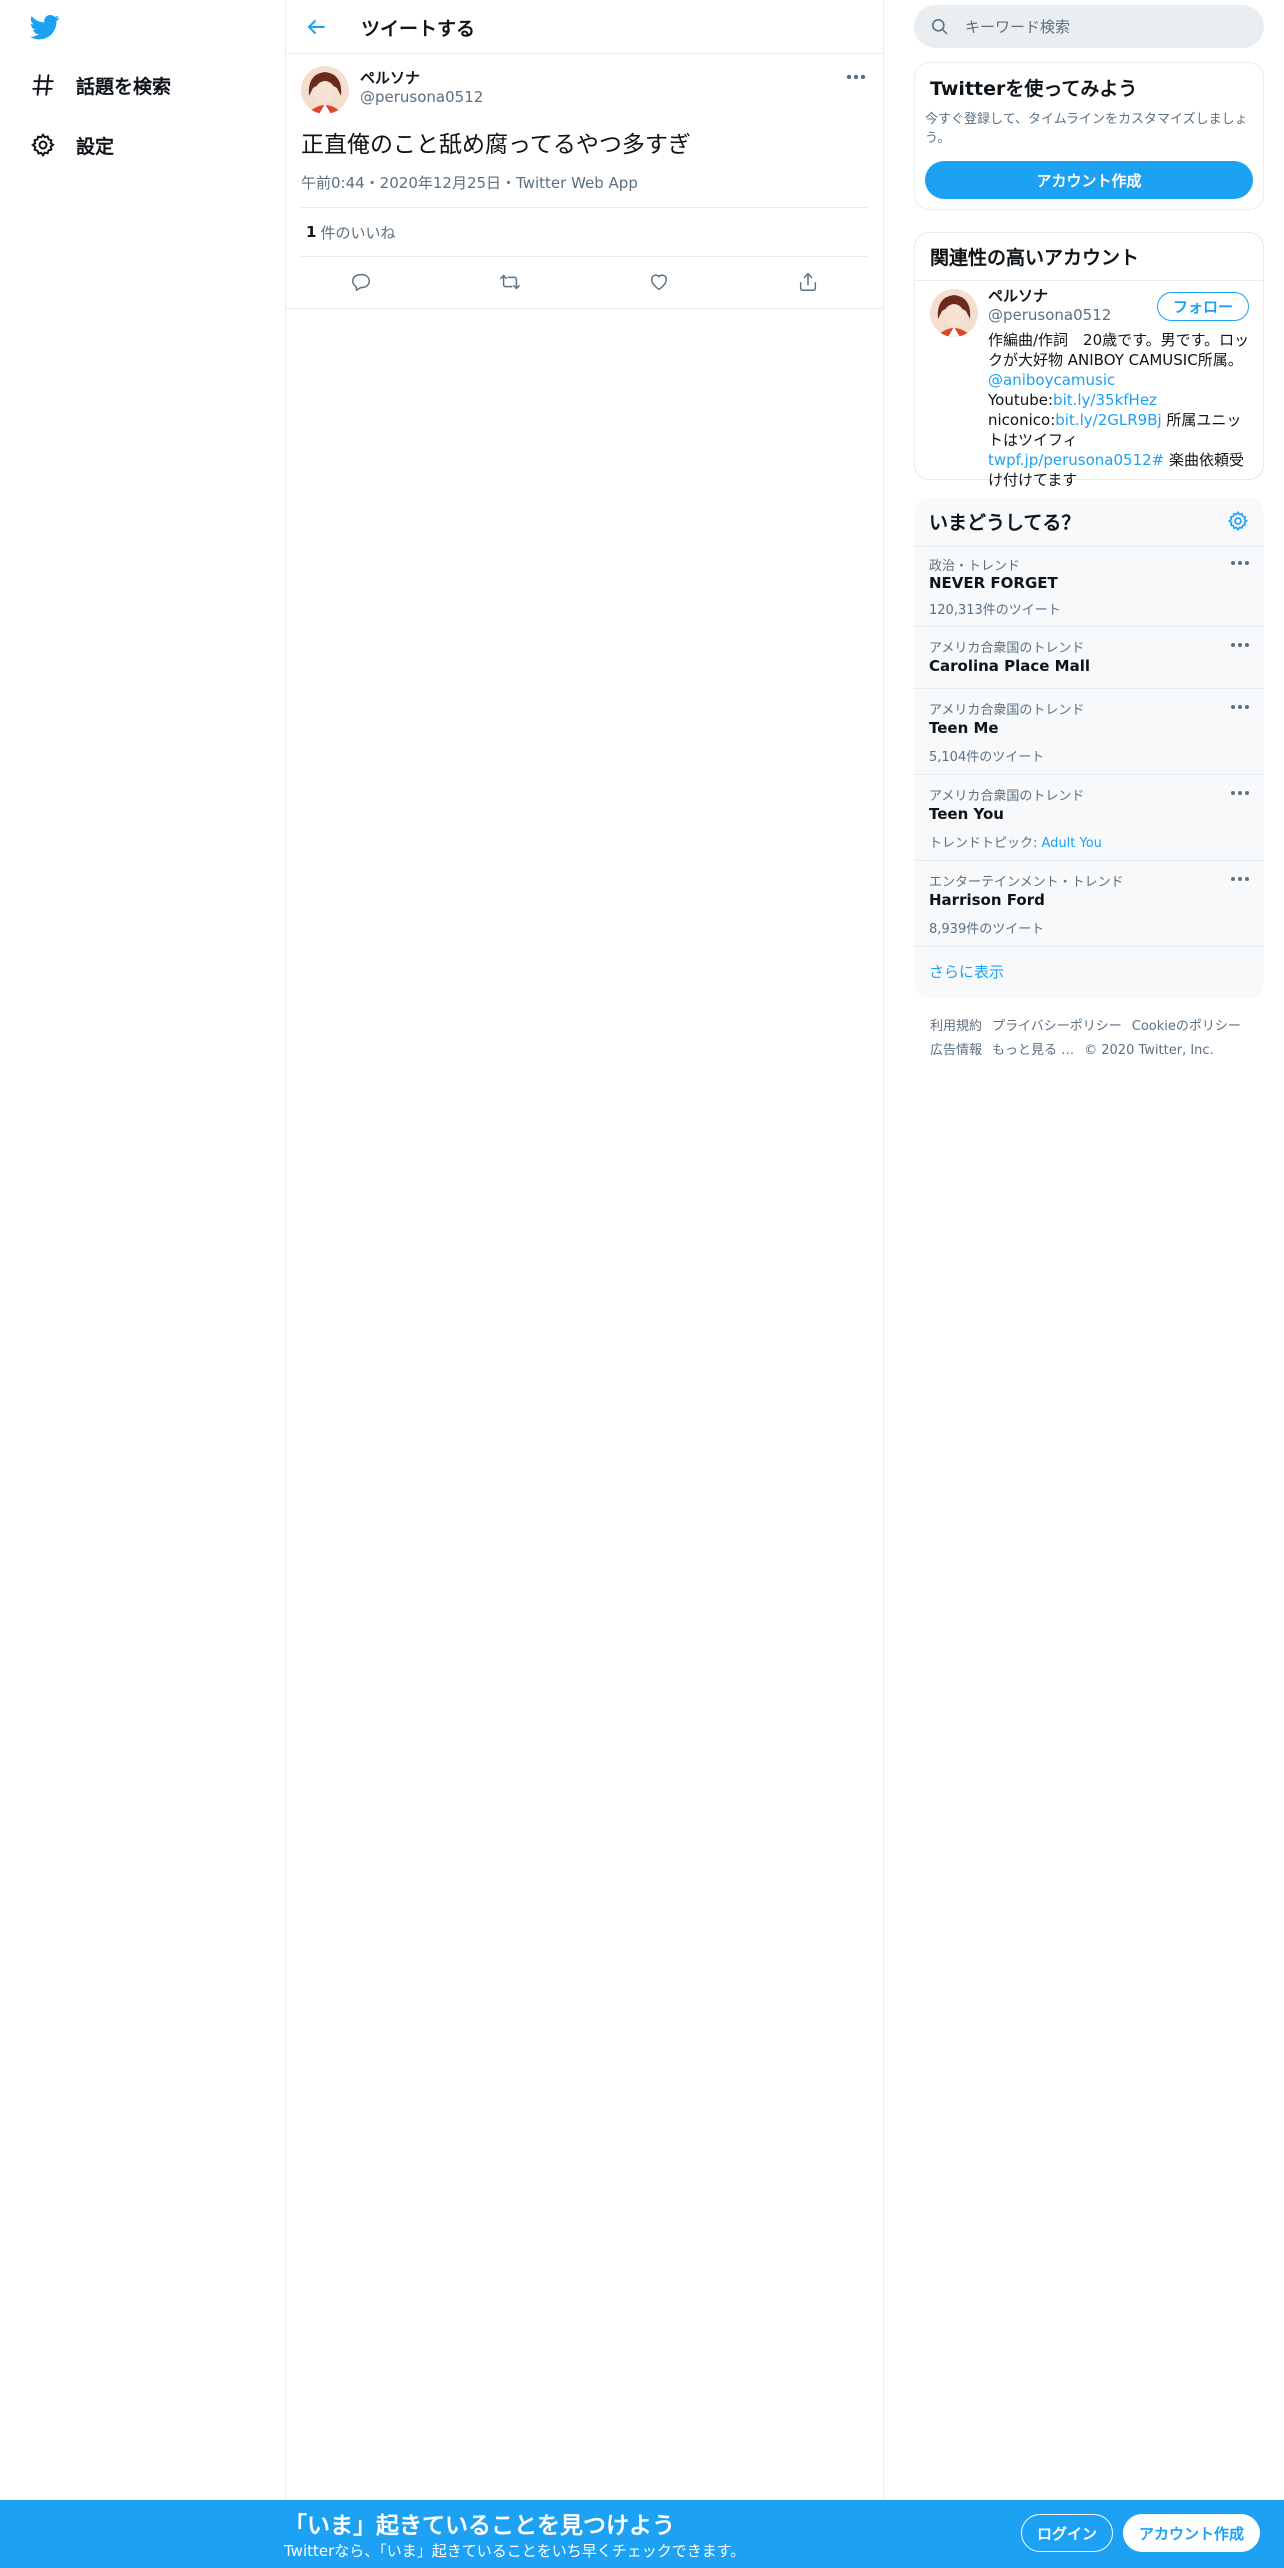 The width and height of the screenshot is (1284, 2568). What do you see at coordinates (95, 146) in the screenshot?
I see `nav-settings-label: 設定` at bounding box center [95, 146].